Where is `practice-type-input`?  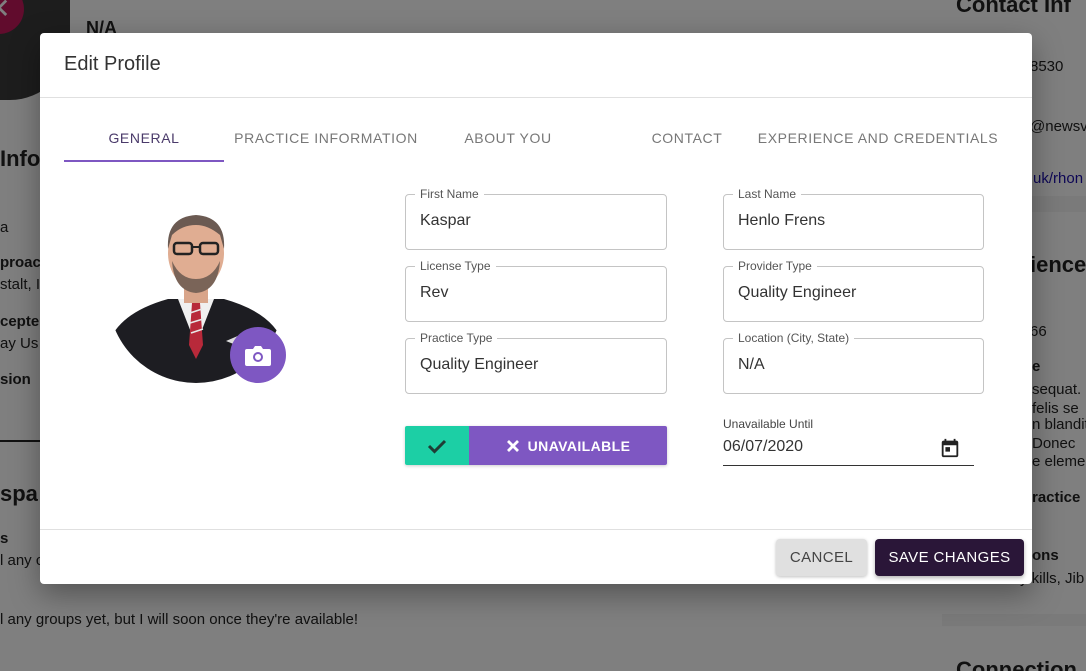 practice-type-input is located at coordinates (535, 365).